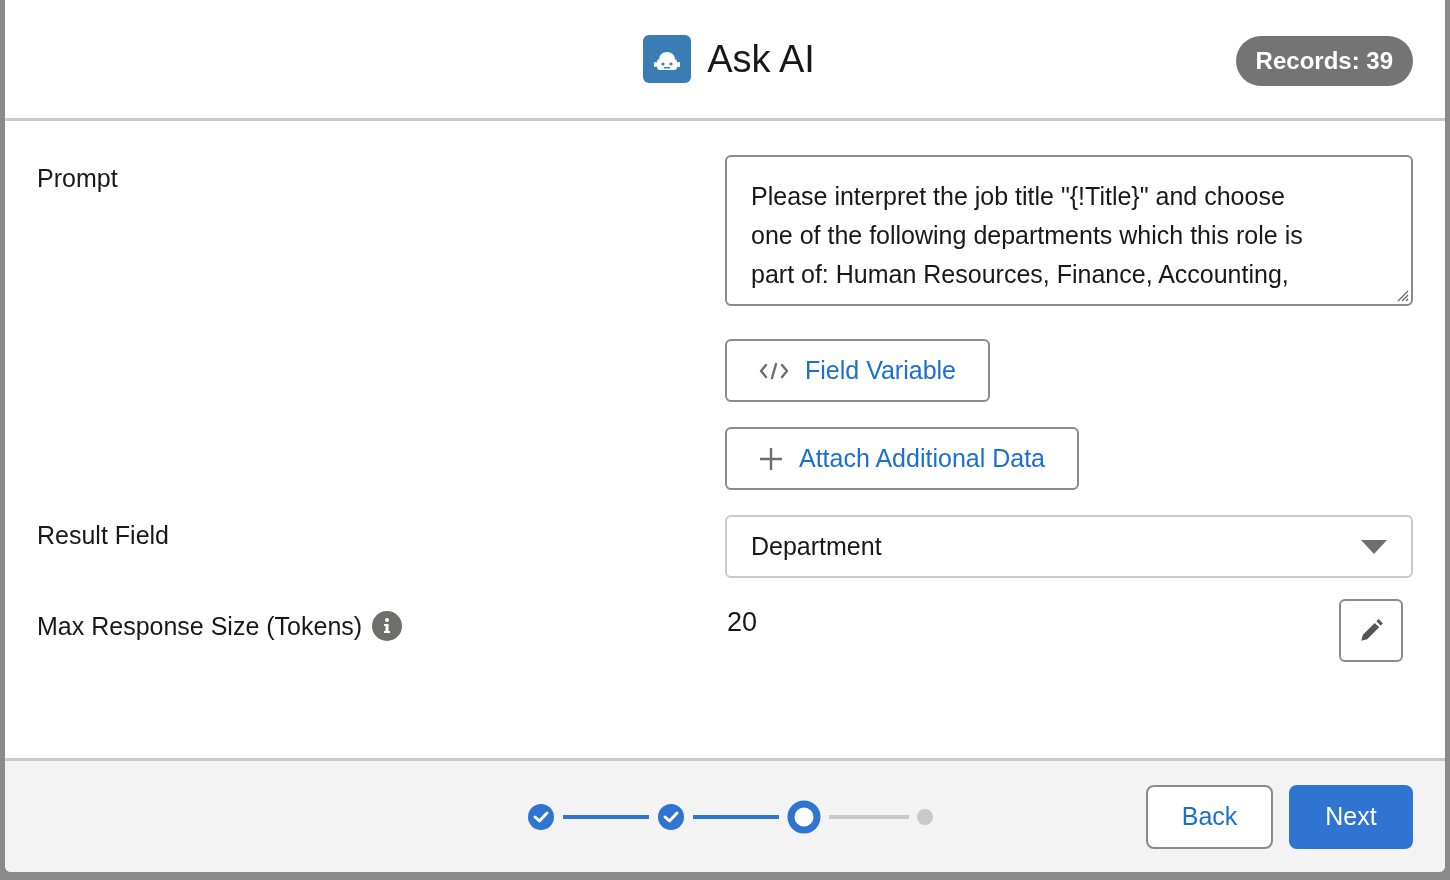  What do you see at coordinates (667, 59) in the screenshot?
I see `robot-icon` at bounding box center [667, 59].